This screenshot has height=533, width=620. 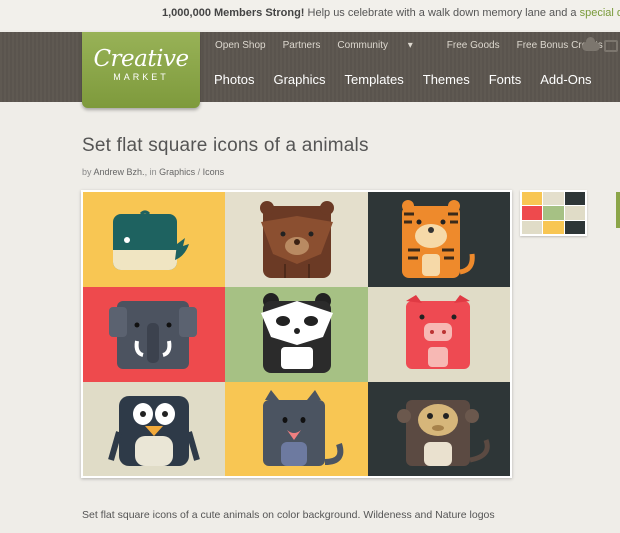 I want to click on elephant-cell, so click(x=154, y=334).